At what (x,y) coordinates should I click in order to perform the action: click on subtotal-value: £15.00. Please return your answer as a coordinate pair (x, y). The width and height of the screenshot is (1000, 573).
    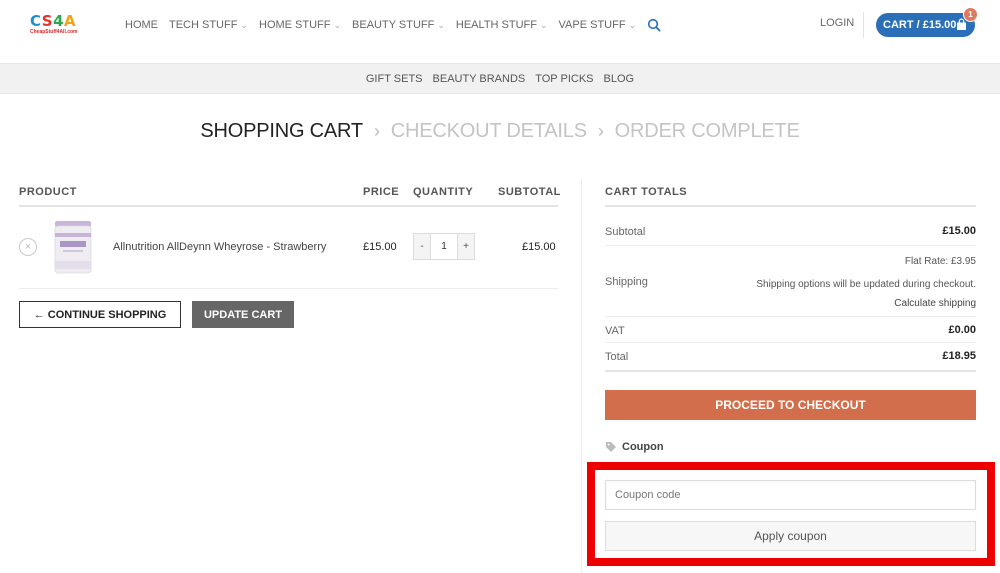
    Looking at the image, I should click on (959, 231).